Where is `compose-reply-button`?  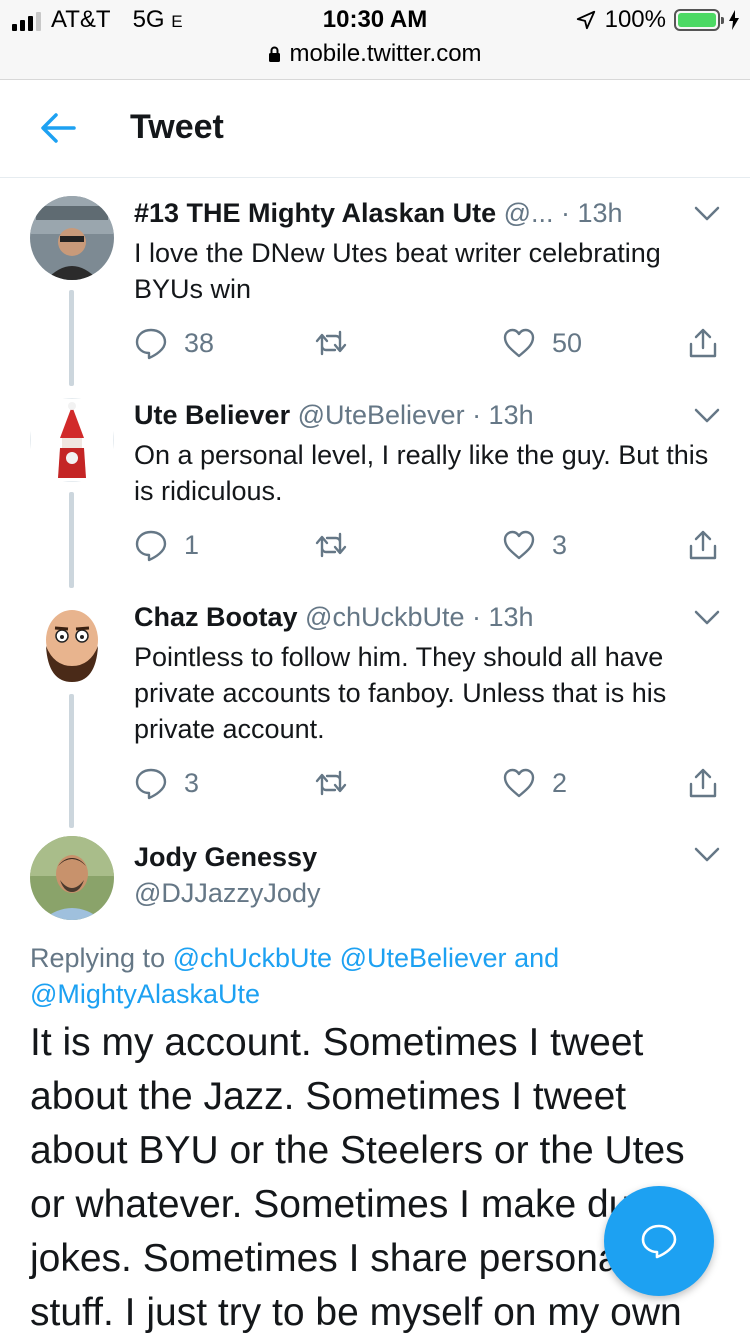
compose-reply-button is located at coordinates (659, 1241).